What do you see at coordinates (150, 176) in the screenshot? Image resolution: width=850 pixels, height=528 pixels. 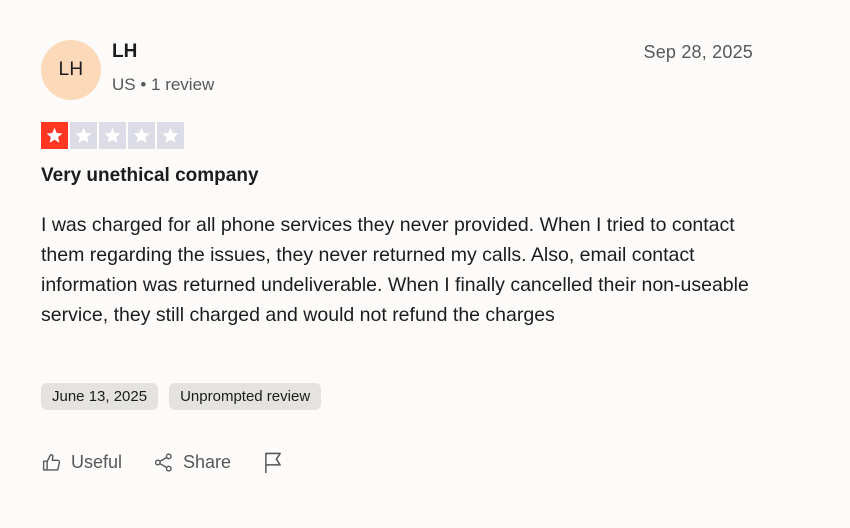 I see `review-title: Very unethical company` at bounding box center [150, 176].